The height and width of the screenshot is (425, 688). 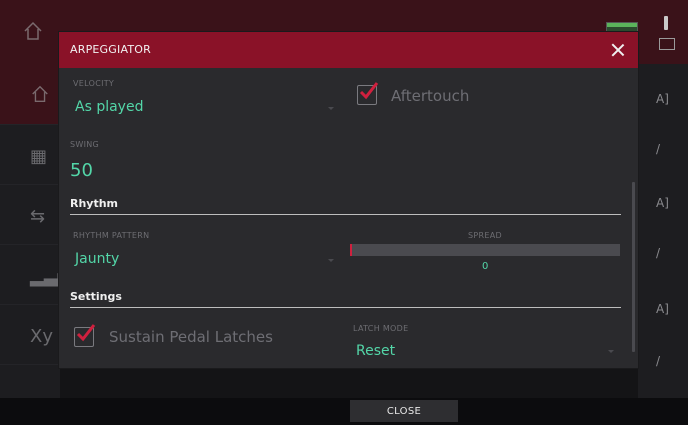 What do you see at coordinates (110, 49) in the screenshot?
I see `dialog-title: ARPEGGIATOR` at bounding box center [110, 49].